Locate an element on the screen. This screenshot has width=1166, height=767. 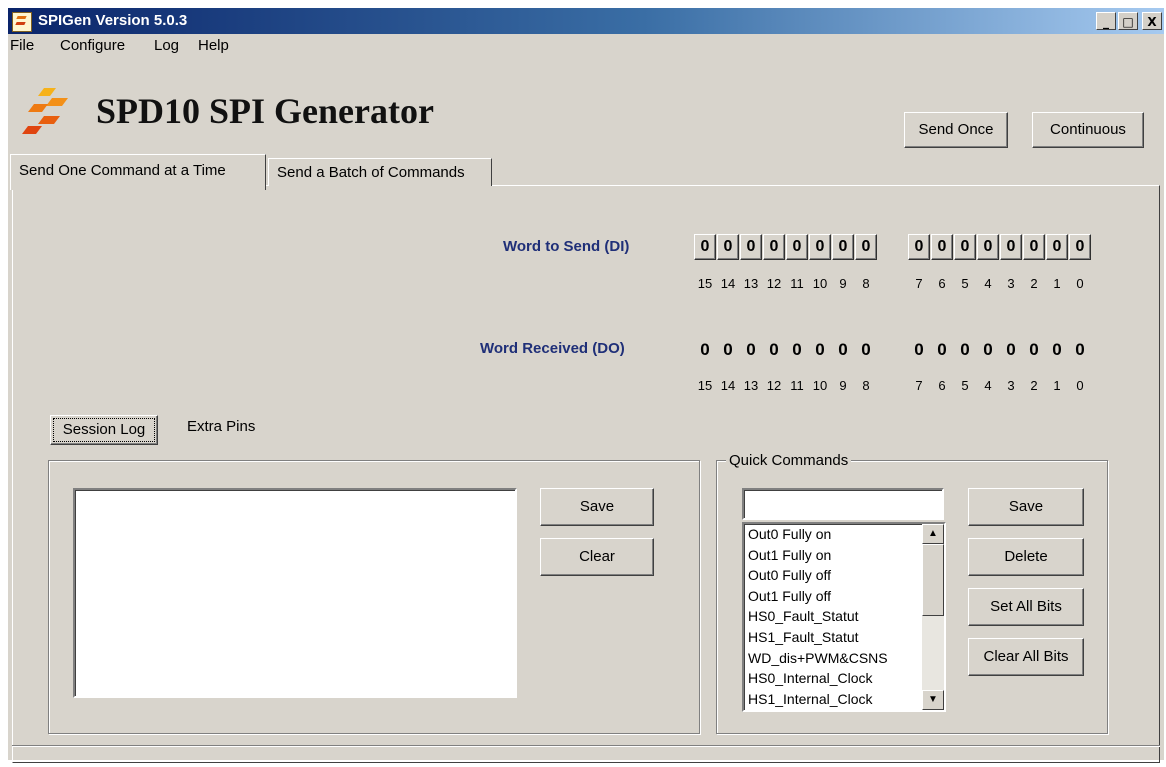
close-button: X is located at coordinates (1152, 21).